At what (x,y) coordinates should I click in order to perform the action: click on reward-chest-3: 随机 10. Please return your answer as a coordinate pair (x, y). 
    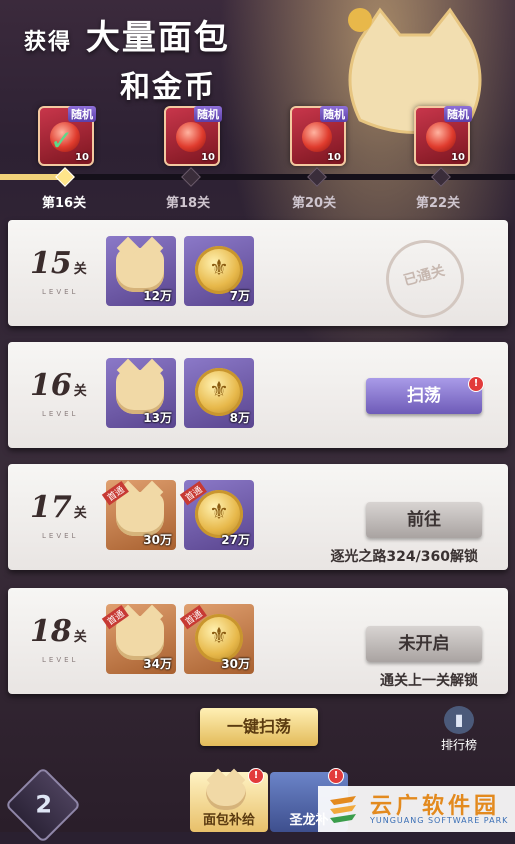
    Looking at the image, I should click on (319, 136).